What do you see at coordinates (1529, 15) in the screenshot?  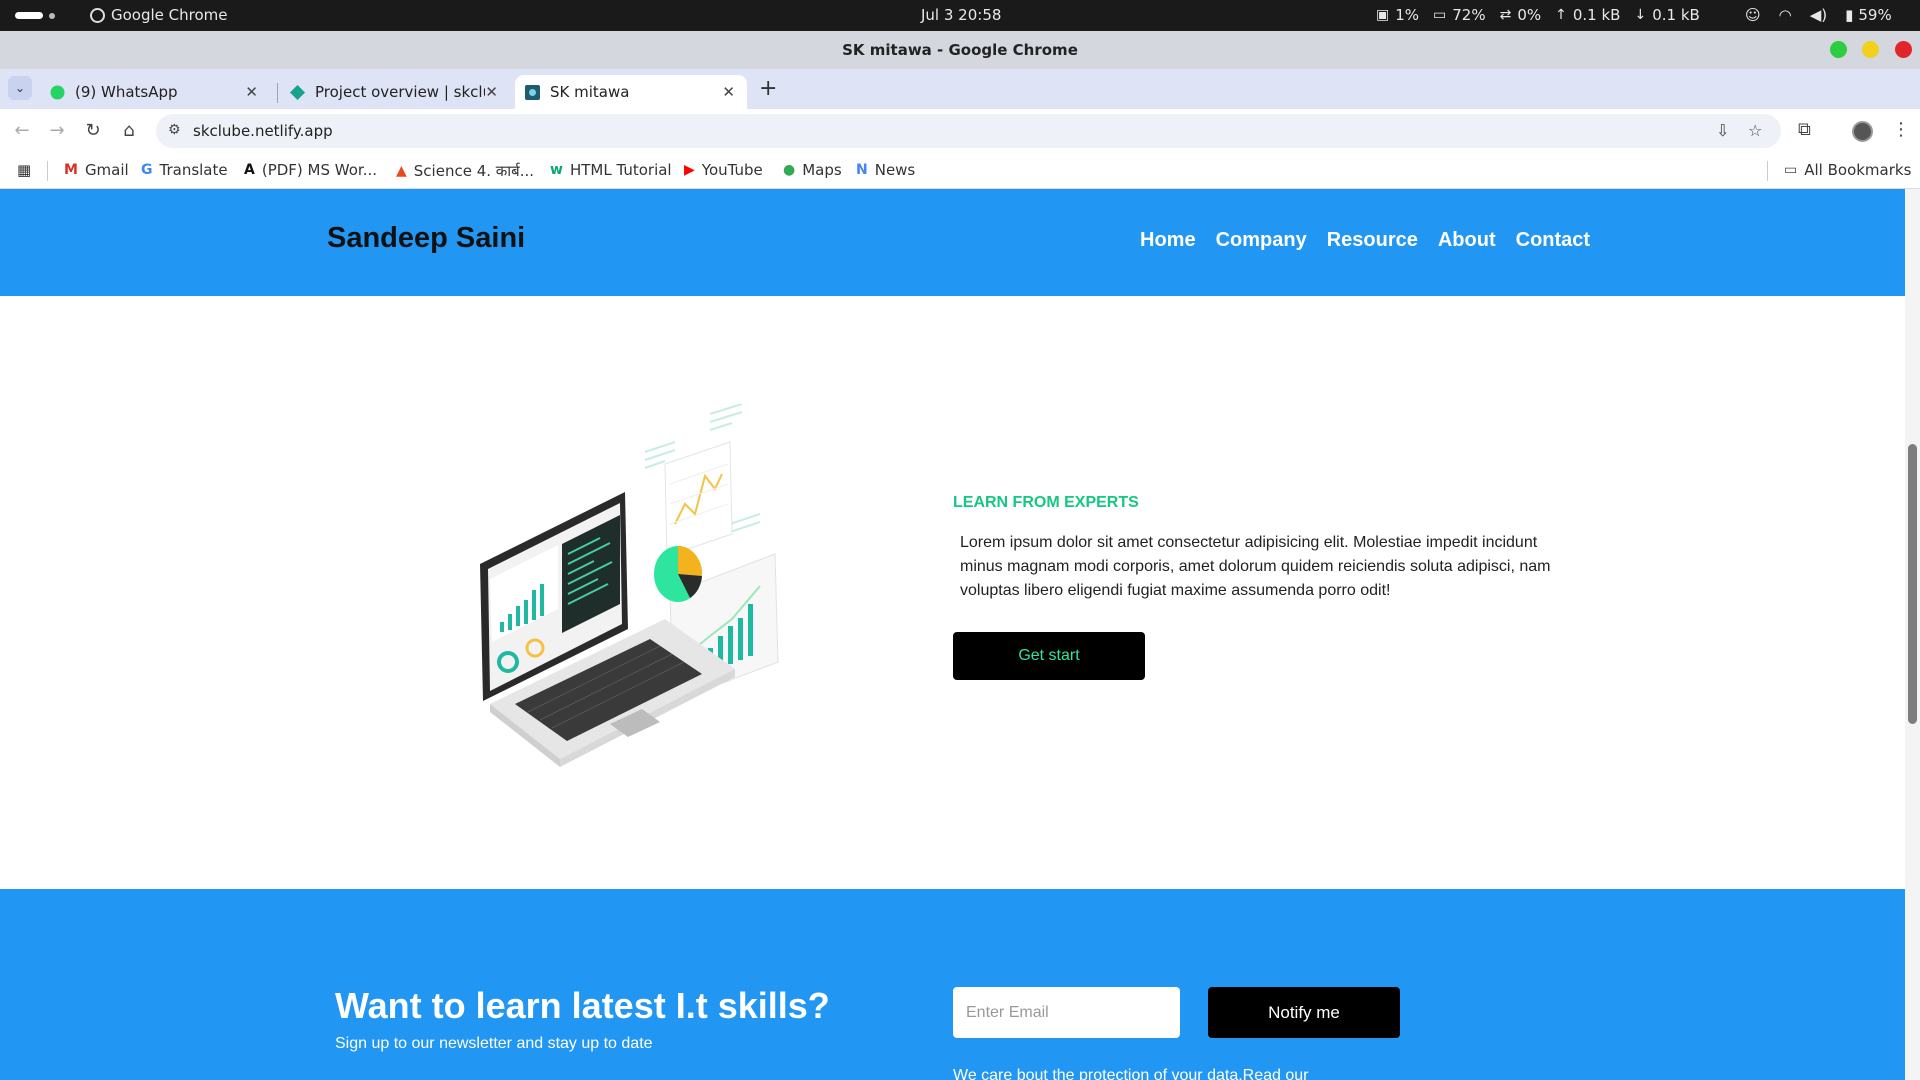 I see `stat-value: 0%` at bounding box center [1529, 15].